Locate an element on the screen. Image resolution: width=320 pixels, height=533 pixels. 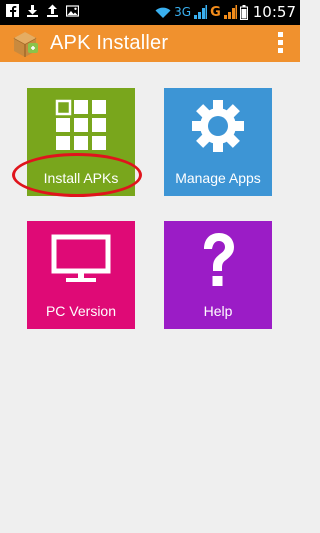
monitor-icon is located at coordinates (81, 262).